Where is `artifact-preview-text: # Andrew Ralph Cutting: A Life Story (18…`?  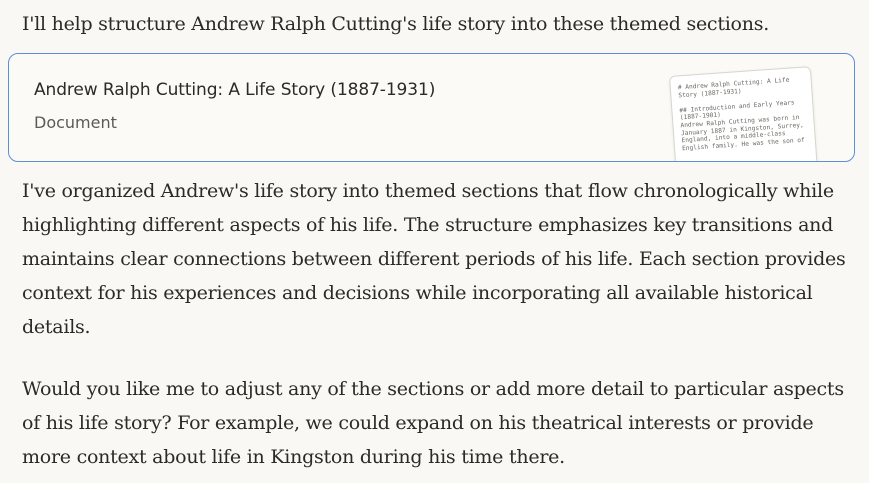
artifact-preview-text: # Andrew Ralph Cutting: A Life Story (18… is located at coordinates (742, 114).